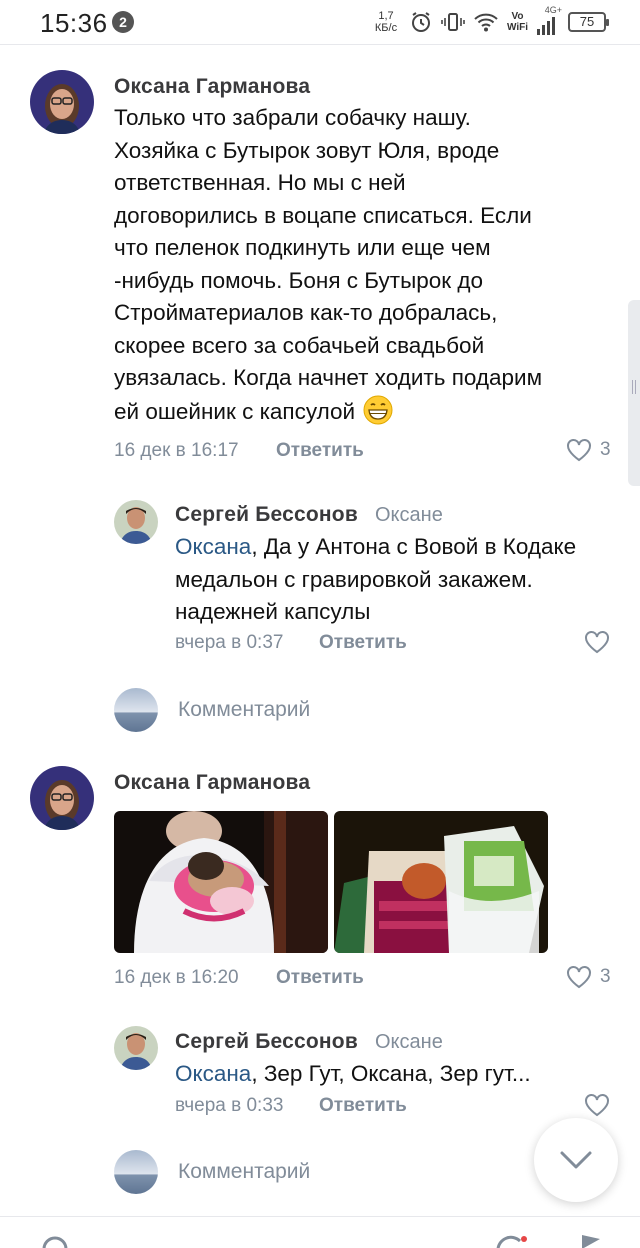 Image resolution: width=640 pixels, height=1248 pixels. Describe the element at coordinates (378, 409) in the screenshot. I see `emoji-grin-icon` at that location.